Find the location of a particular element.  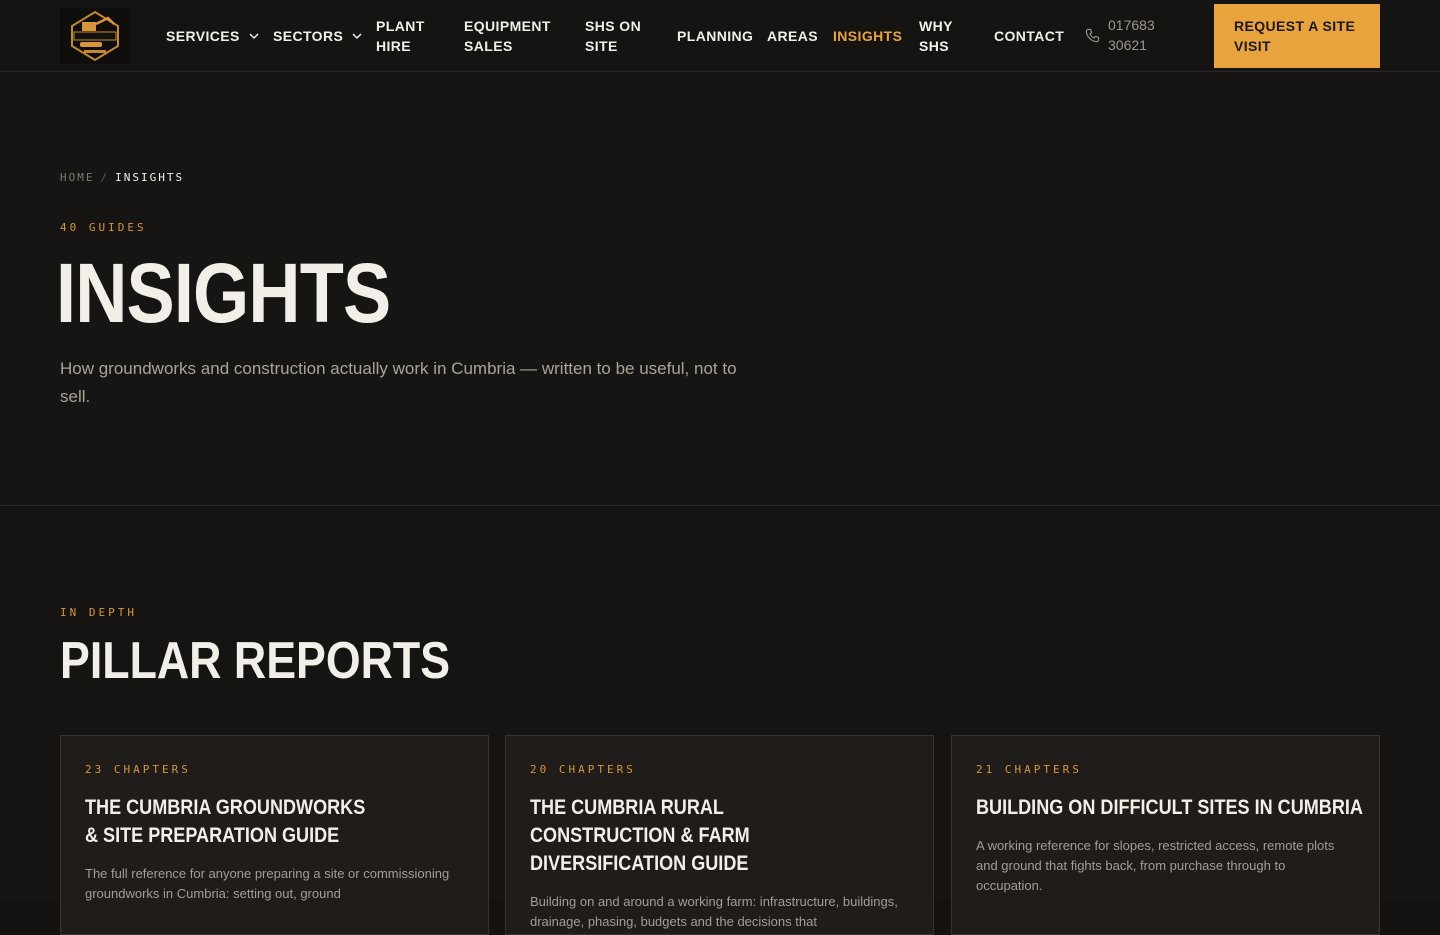

nav-services: SERVICES is located at coordinates (213, 36).